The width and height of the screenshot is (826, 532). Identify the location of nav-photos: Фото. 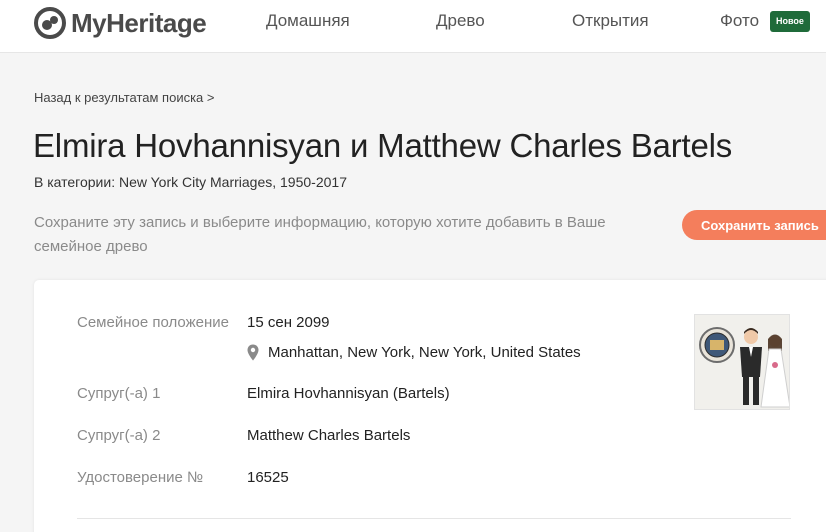
(739, 21).